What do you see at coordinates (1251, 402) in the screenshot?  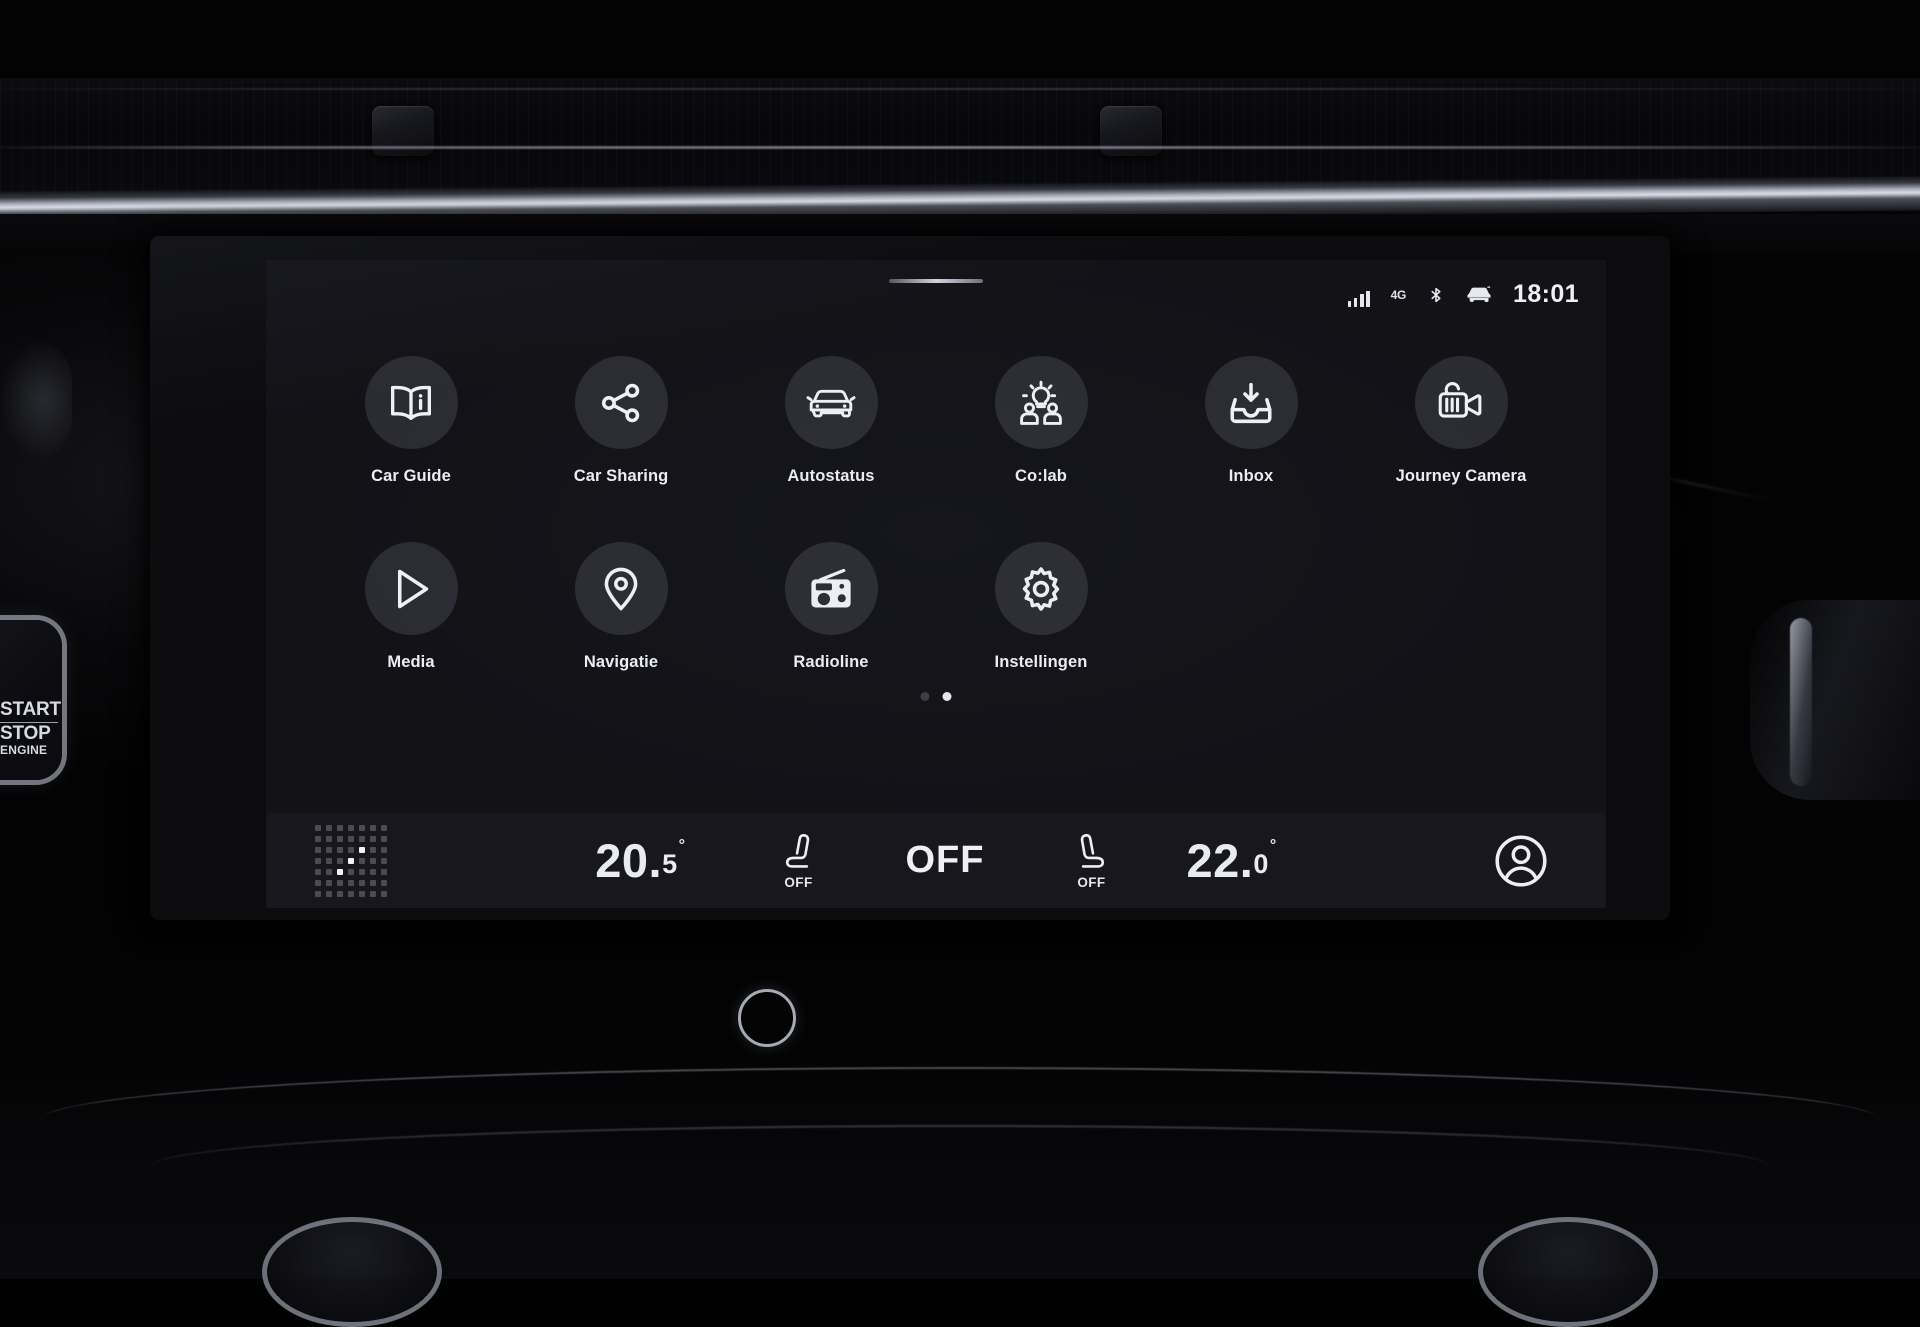 I see `inbox-download-icon` at bounding box center [1251, 402].